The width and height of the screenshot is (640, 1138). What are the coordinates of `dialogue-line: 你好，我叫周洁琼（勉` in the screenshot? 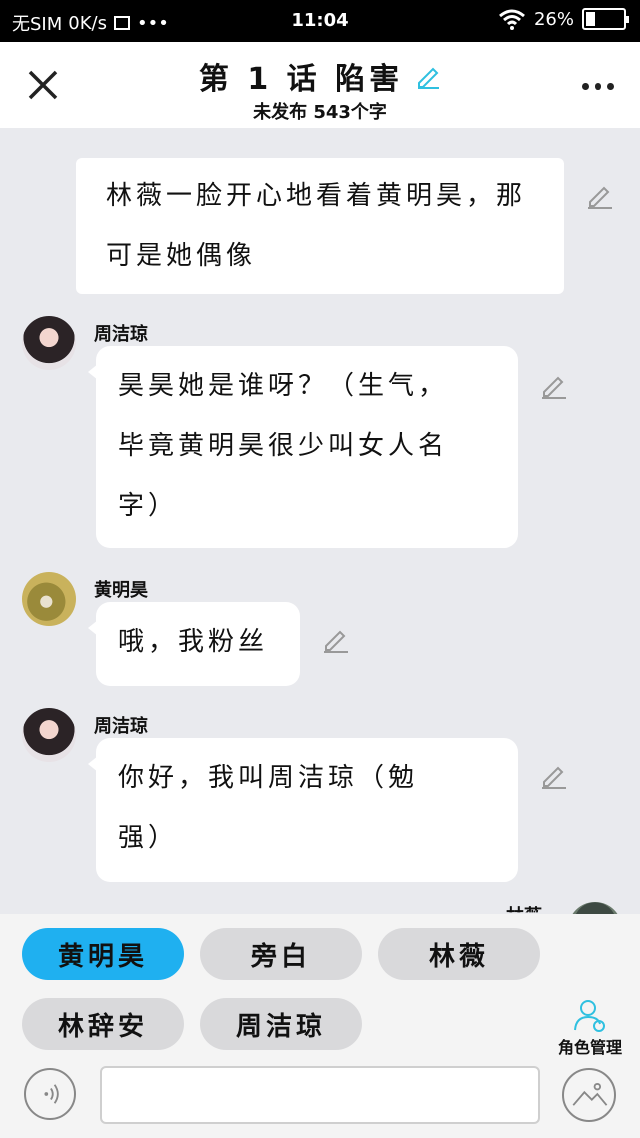 It's located at (268, 778).